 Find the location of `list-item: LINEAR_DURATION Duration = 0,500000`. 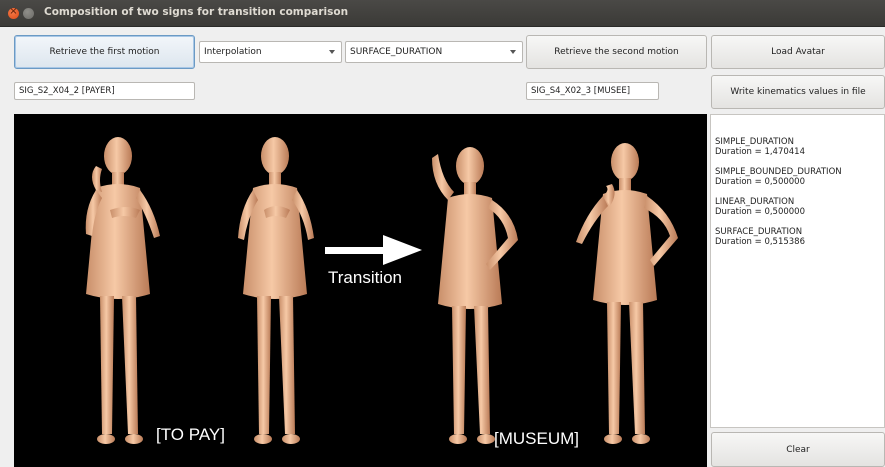

list-item: LINEAR_DURATION Duration = 0,500000 is located at coordinates (799, 207).